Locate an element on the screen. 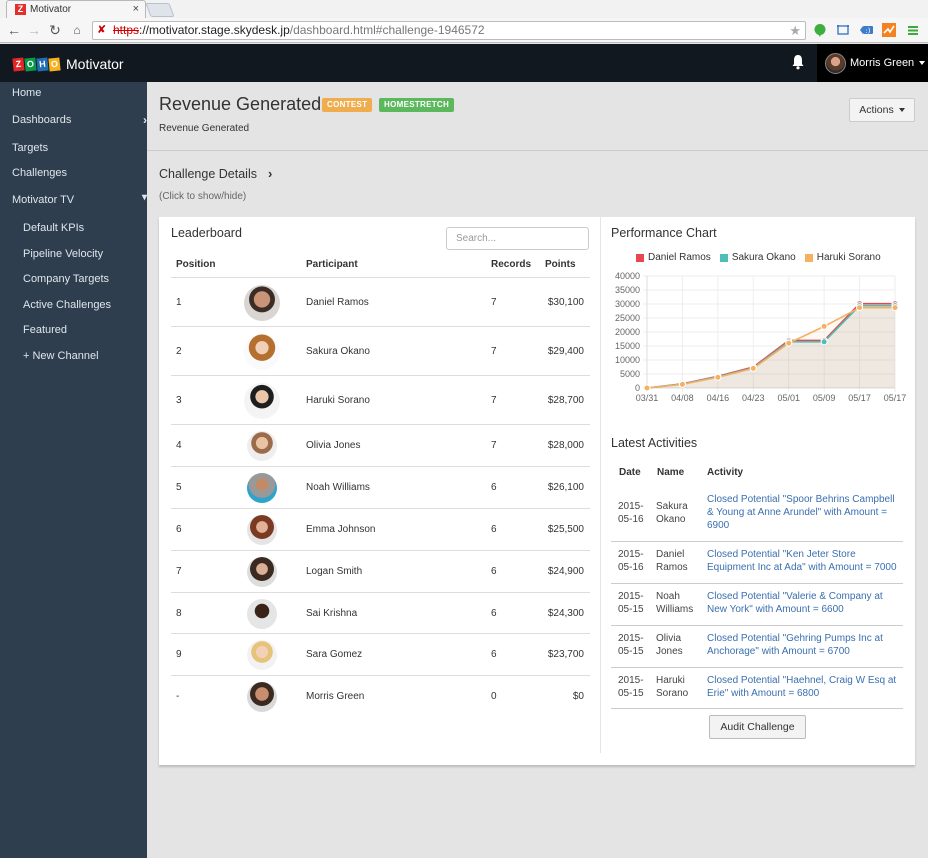  legend-label: Haruki Sorano is located at coordinates (848, 257).